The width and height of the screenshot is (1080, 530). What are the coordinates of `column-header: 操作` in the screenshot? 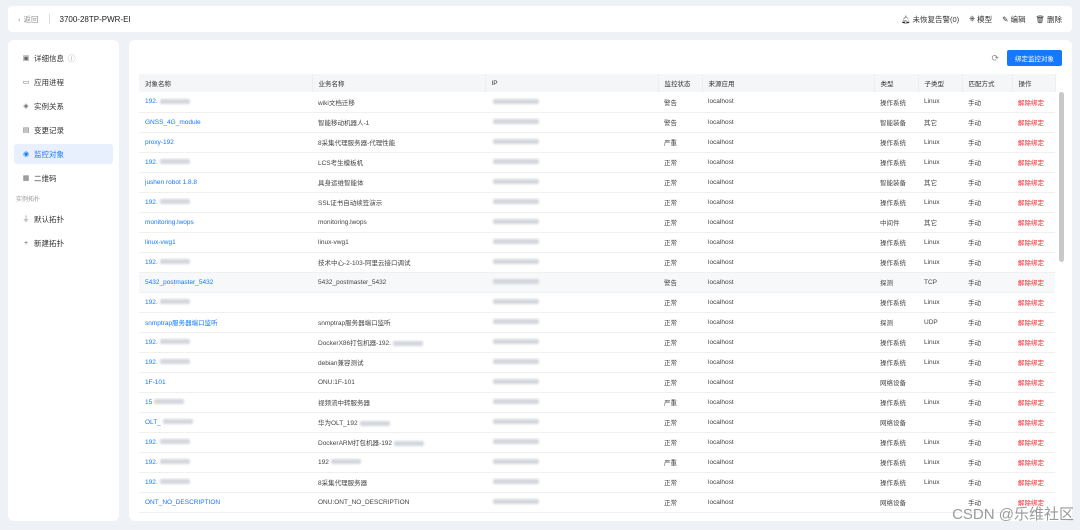 It's located at (1034, 83).